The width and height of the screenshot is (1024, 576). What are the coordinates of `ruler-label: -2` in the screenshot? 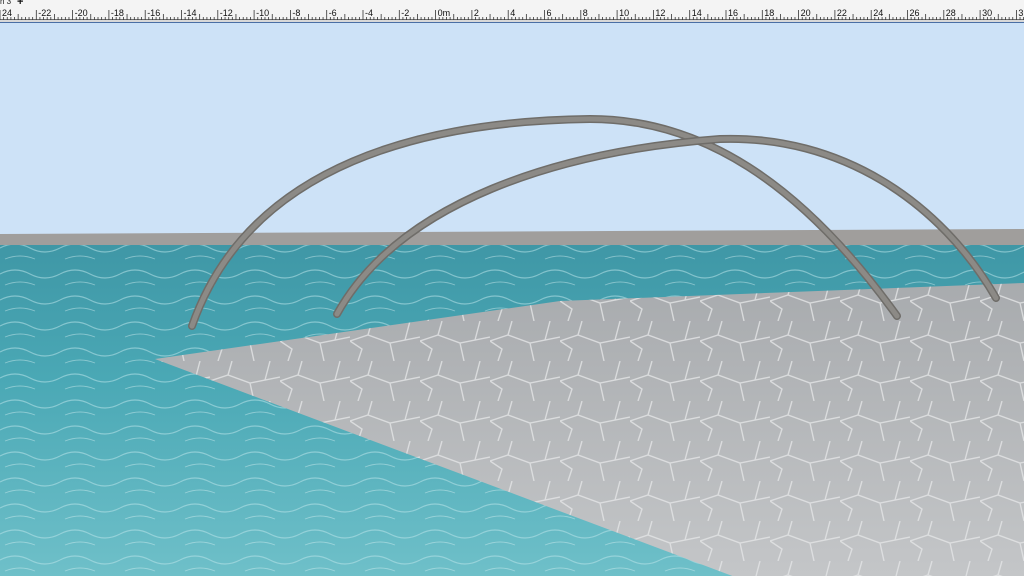 It's located at (405, 13).